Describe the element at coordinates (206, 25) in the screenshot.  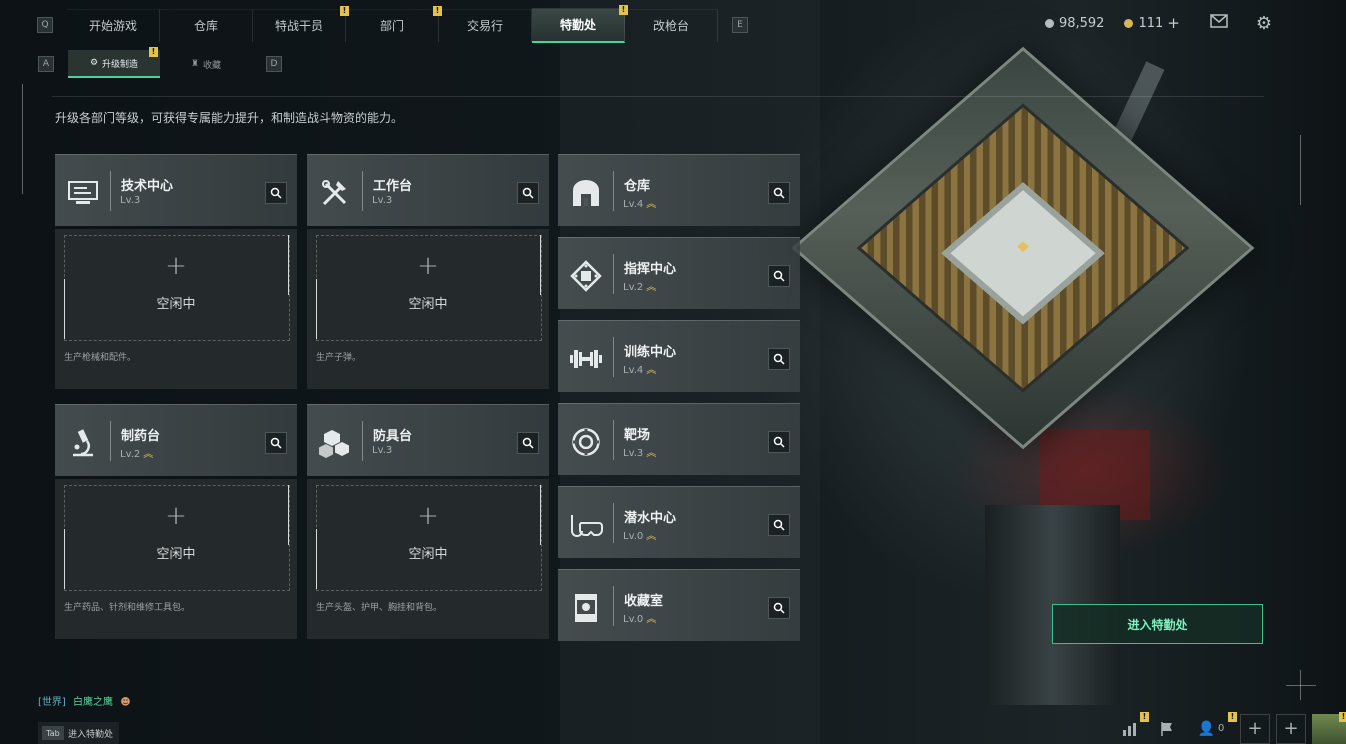
I see `tab-warehouse: 仓库` at that location.